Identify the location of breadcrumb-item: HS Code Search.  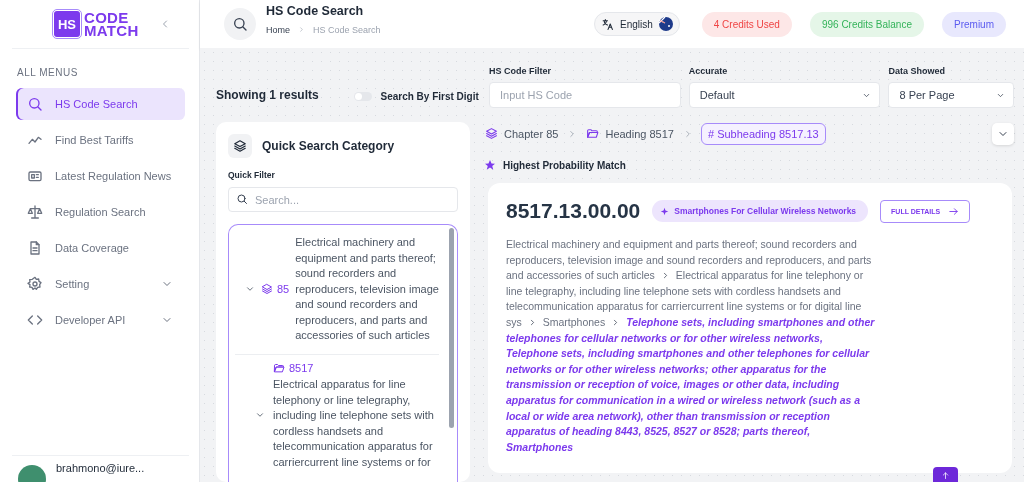
(347, 29).